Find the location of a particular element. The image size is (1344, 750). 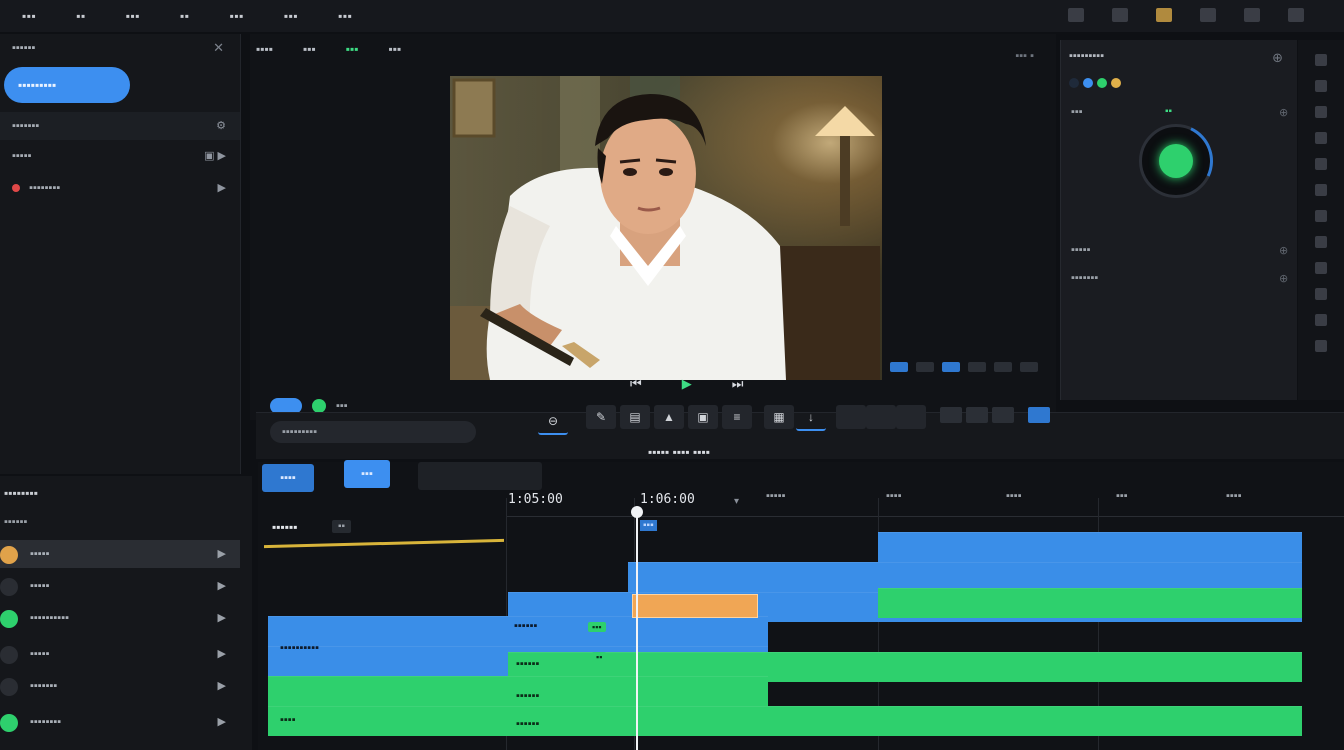

expand-arrow-icon: ▣ ▶ is located at coordinates (215, 156).